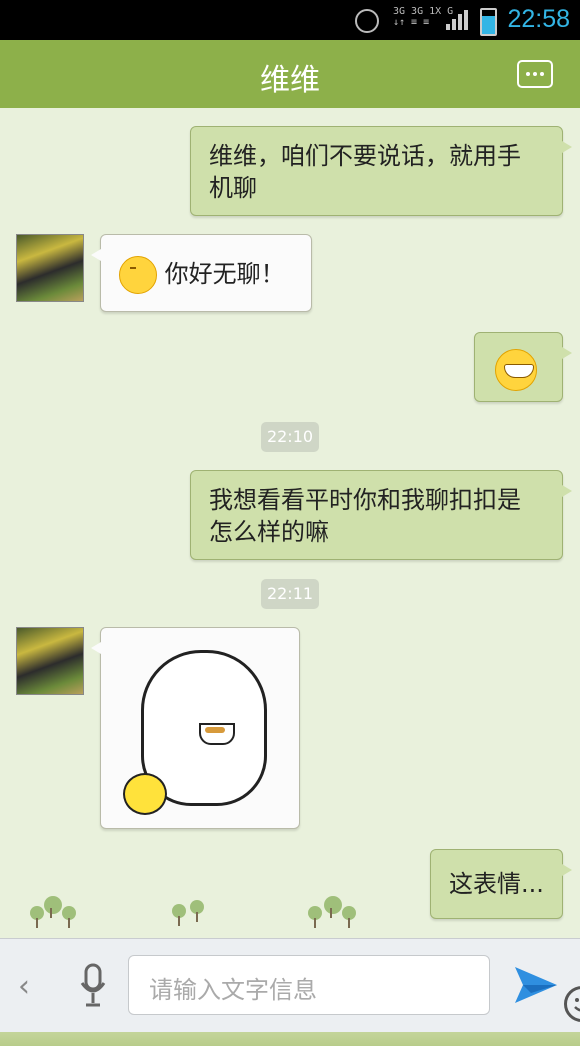 This screenshot has width=580, height=1046. I want to click on network-type-label: 3G 3G 1X G, so click(423, 11).